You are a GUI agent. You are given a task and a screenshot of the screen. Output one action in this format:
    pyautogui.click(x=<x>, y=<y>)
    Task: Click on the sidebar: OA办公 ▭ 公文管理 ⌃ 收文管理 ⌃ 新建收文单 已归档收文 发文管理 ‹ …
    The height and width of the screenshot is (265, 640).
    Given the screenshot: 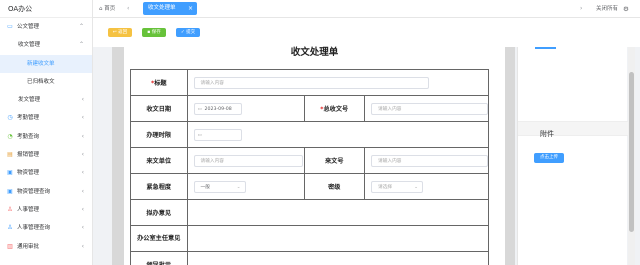 What is the action you would take?
    pyautogui.click(x=46, y=132)
    